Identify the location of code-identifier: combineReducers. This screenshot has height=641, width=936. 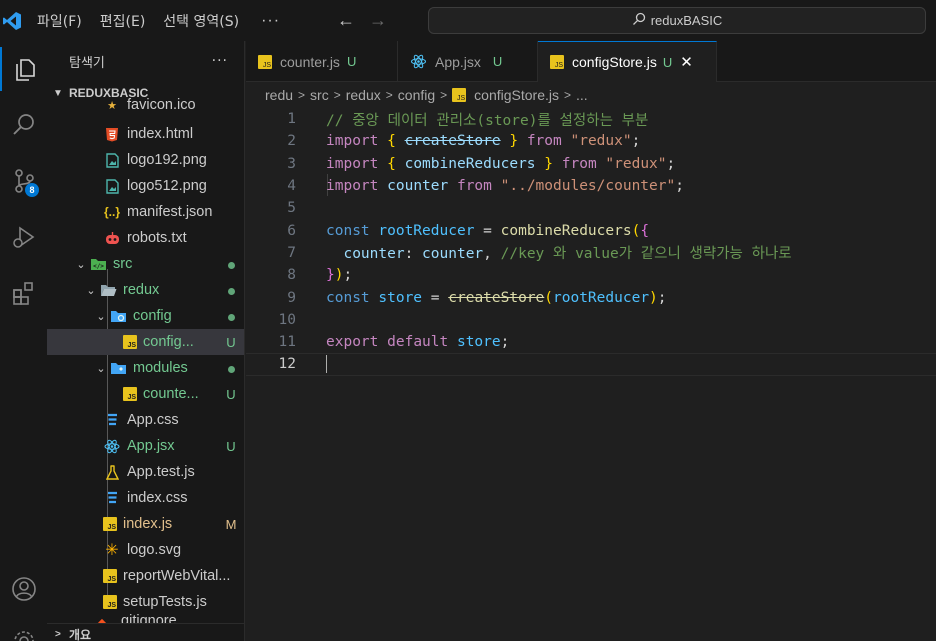
(470, 163).